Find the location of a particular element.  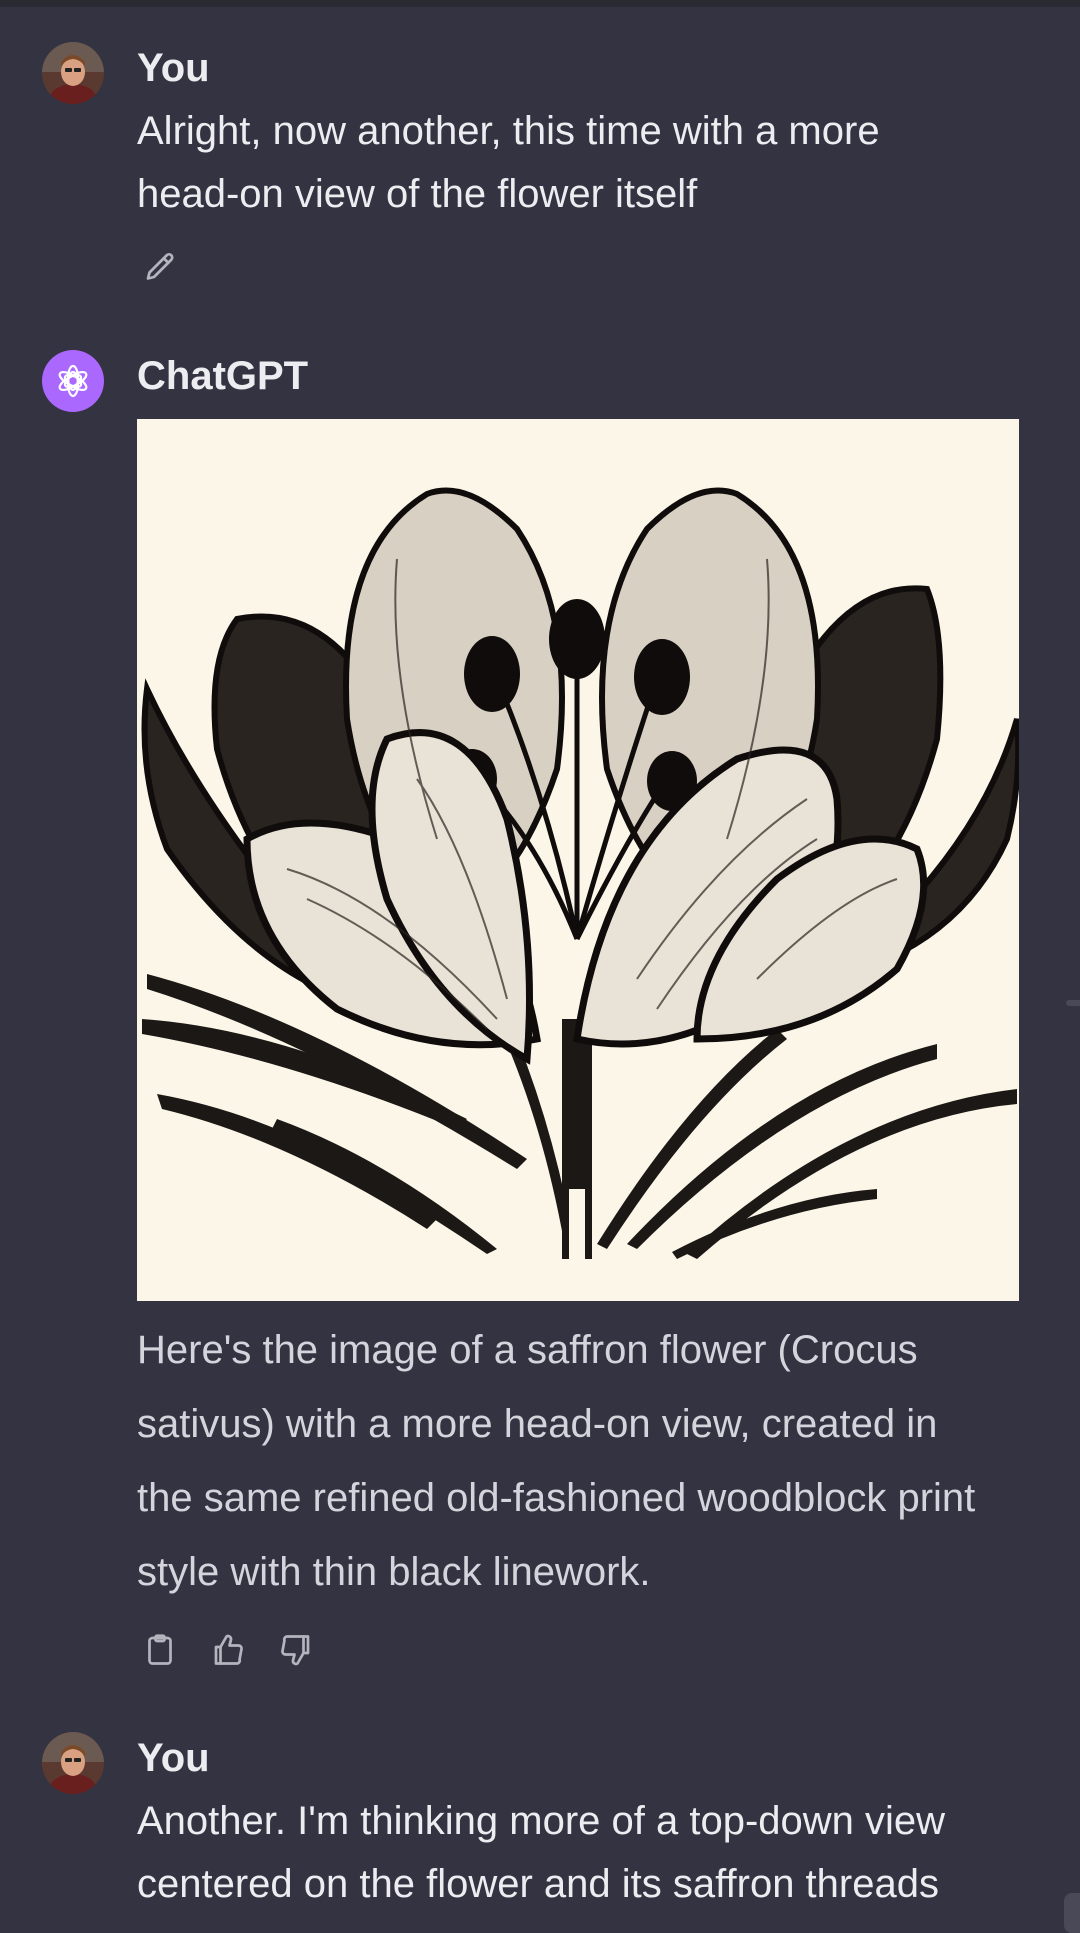

thumbs-up-icon is located at coordinates (228, 1650).